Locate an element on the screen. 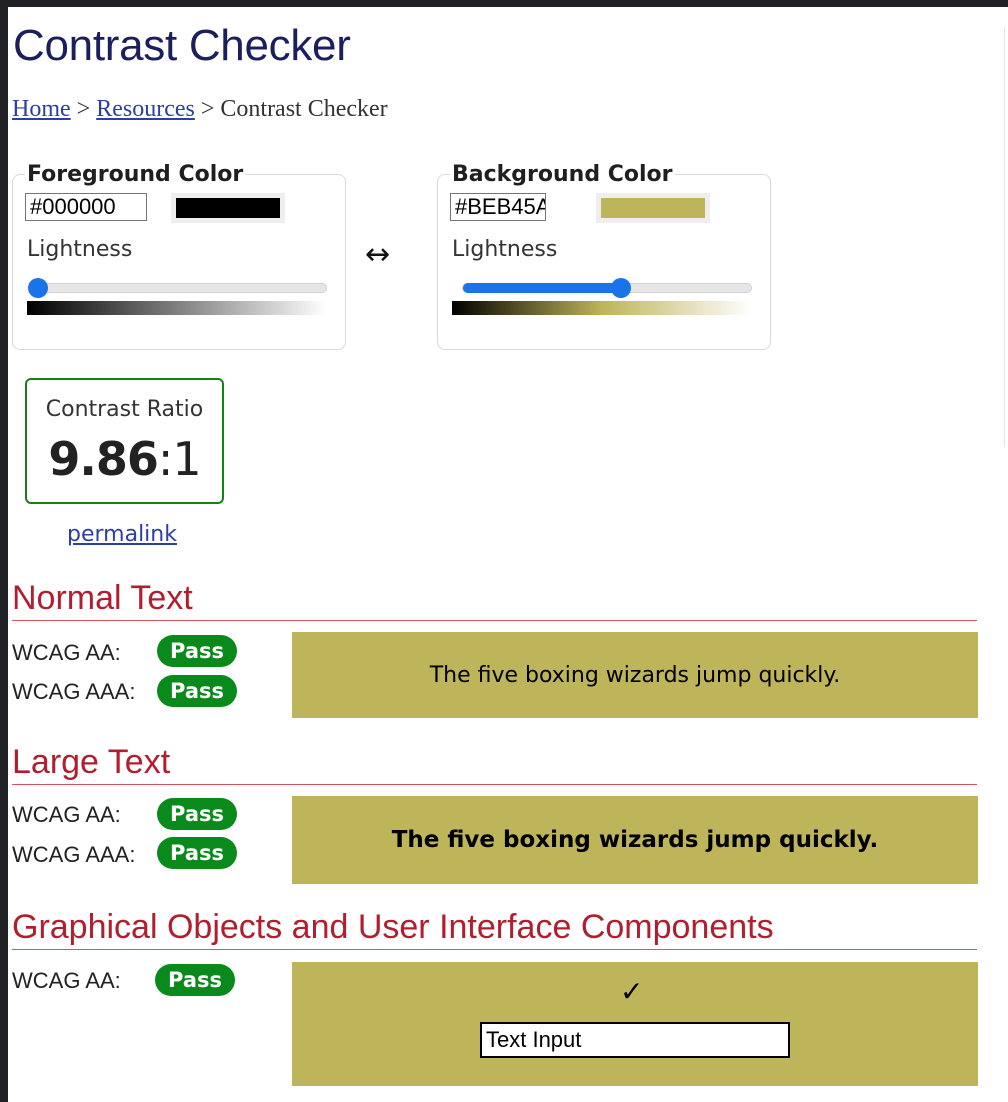  normal-text-heading: Normal Text is located at coordinates (494, 599).